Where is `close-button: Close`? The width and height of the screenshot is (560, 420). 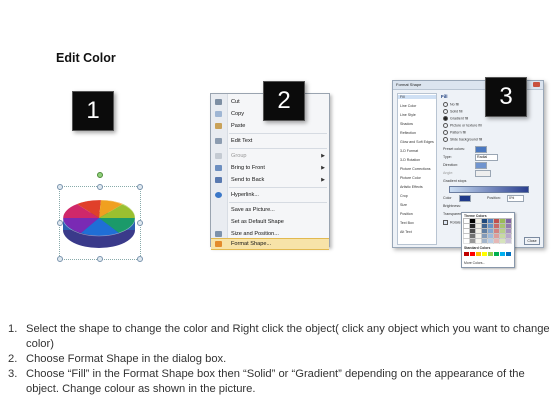 close-button: Close is located at coordinates (532, 241).